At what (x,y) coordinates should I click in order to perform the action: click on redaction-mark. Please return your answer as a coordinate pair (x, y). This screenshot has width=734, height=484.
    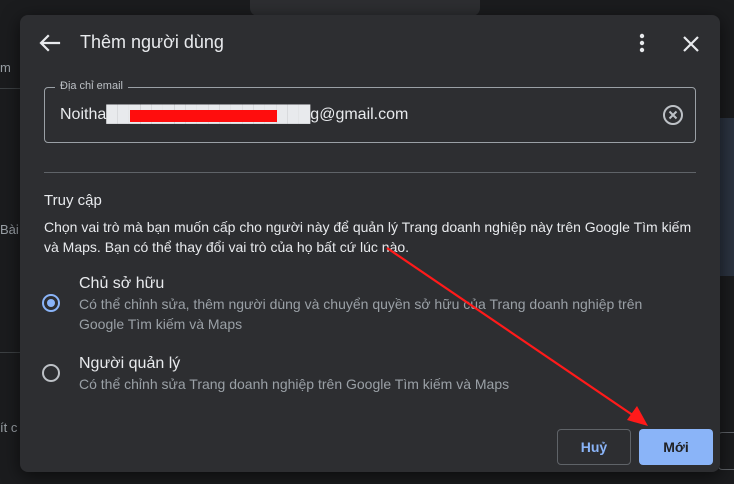
    Looking at the image, I should click on (203, 116).